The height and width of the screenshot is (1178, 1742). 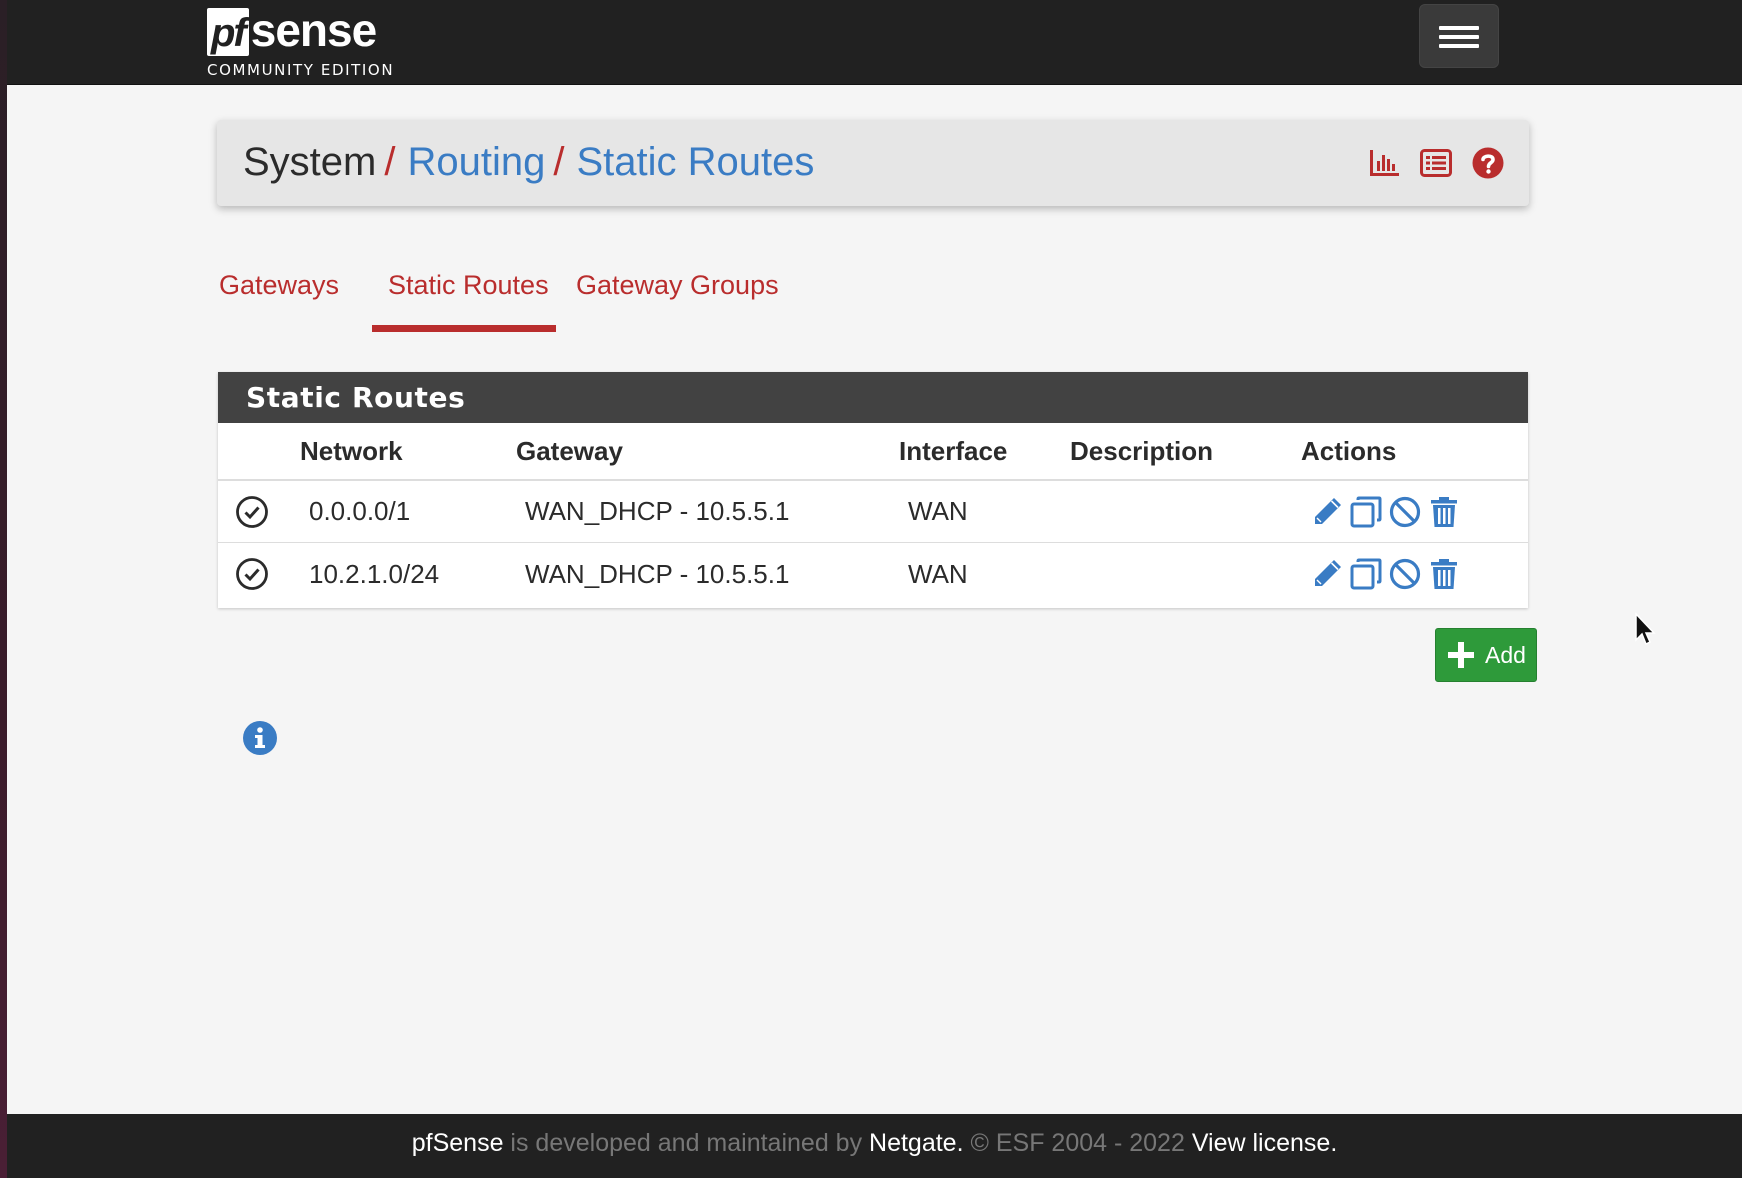 I want to click on top-navbar: pf sense COMMUNITY EDITION, so click(x=874, y=42).